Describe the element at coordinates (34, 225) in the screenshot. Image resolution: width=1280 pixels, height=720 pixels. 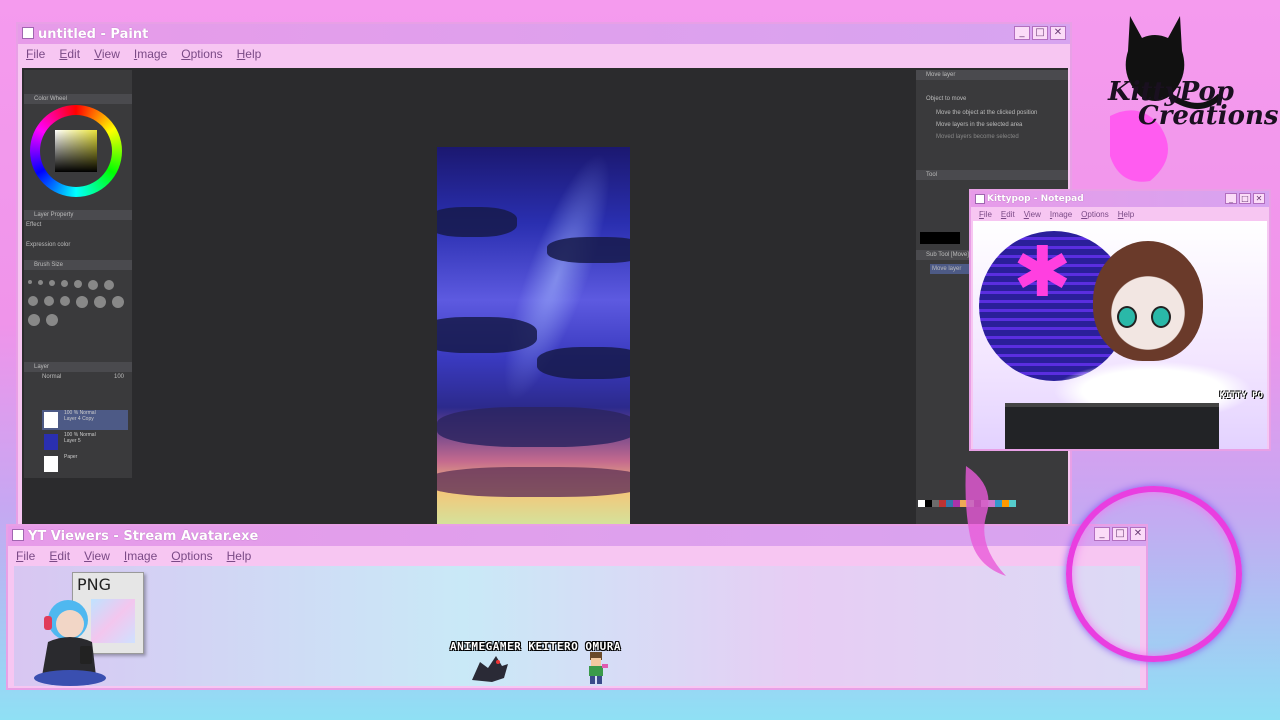
I see `effect-label: Effect` at that location.